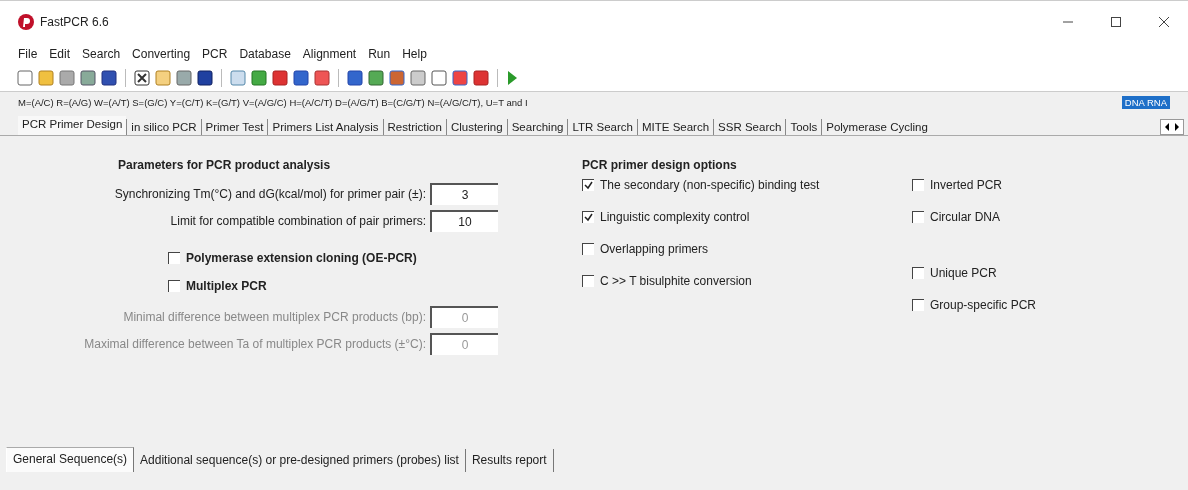 The width and height of the screenshot is (1188, 490). Describe the element at coordinates (414, 127) in the screenshot. I see `tab: Restriction` at that location.